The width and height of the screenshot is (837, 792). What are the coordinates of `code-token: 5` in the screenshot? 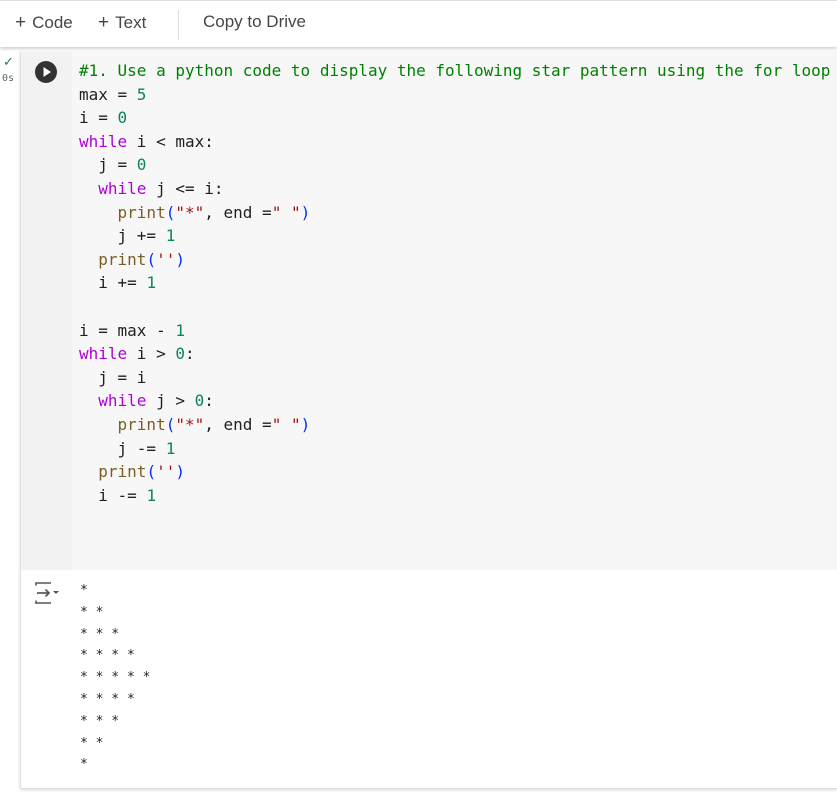 It's located at (141, 94).